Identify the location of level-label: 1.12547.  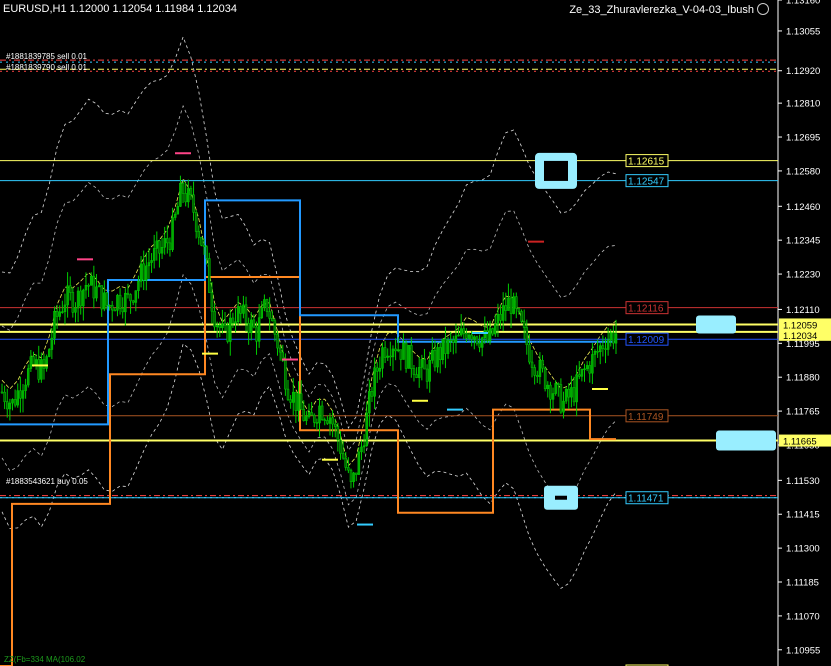
(646, 182).